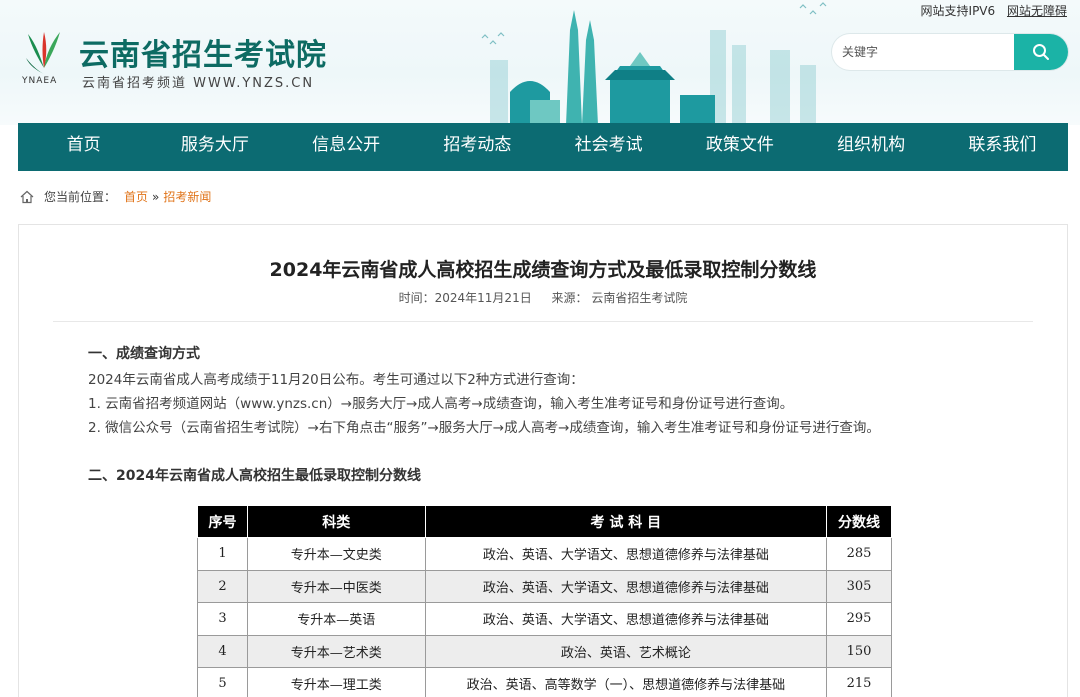 The width and height of the screenshot is (1080, 697). Describe the element at coordinates (619, 298) in the screenshot. I see `article-source: 来源： 云南省招生考试院` at that location.